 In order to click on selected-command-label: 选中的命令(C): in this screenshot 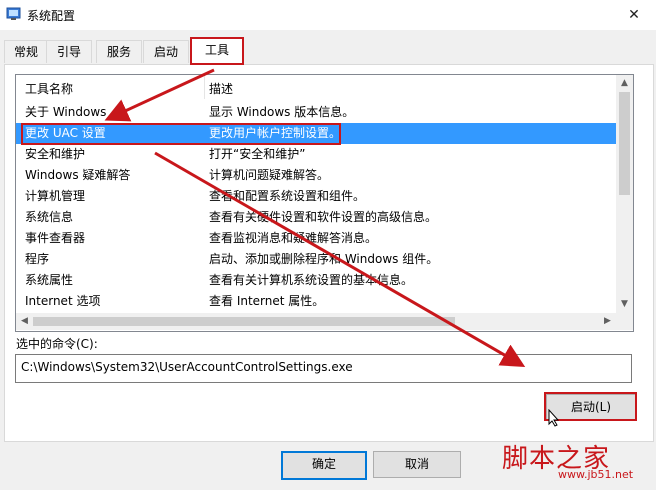, I will do `click(57, 344)`.